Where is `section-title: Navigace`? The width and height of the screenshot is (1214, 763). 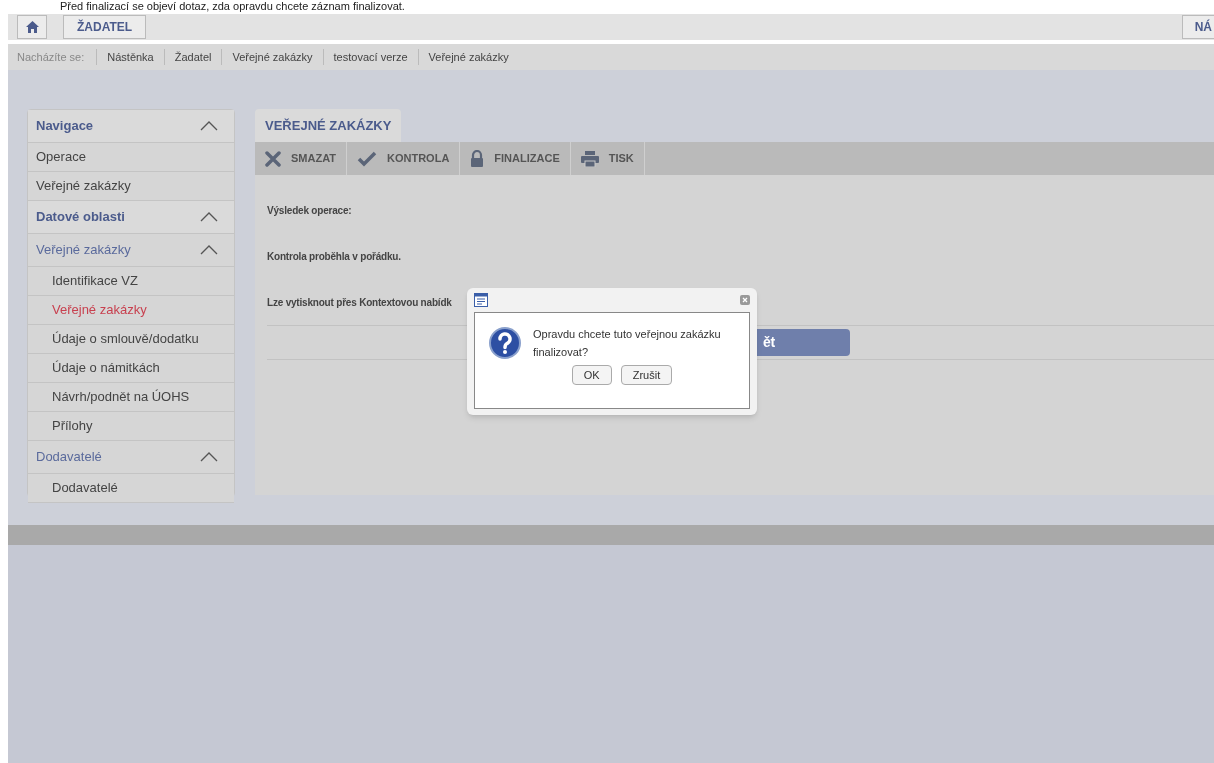
section-title: Navigace is located at coordinates (65, 126).